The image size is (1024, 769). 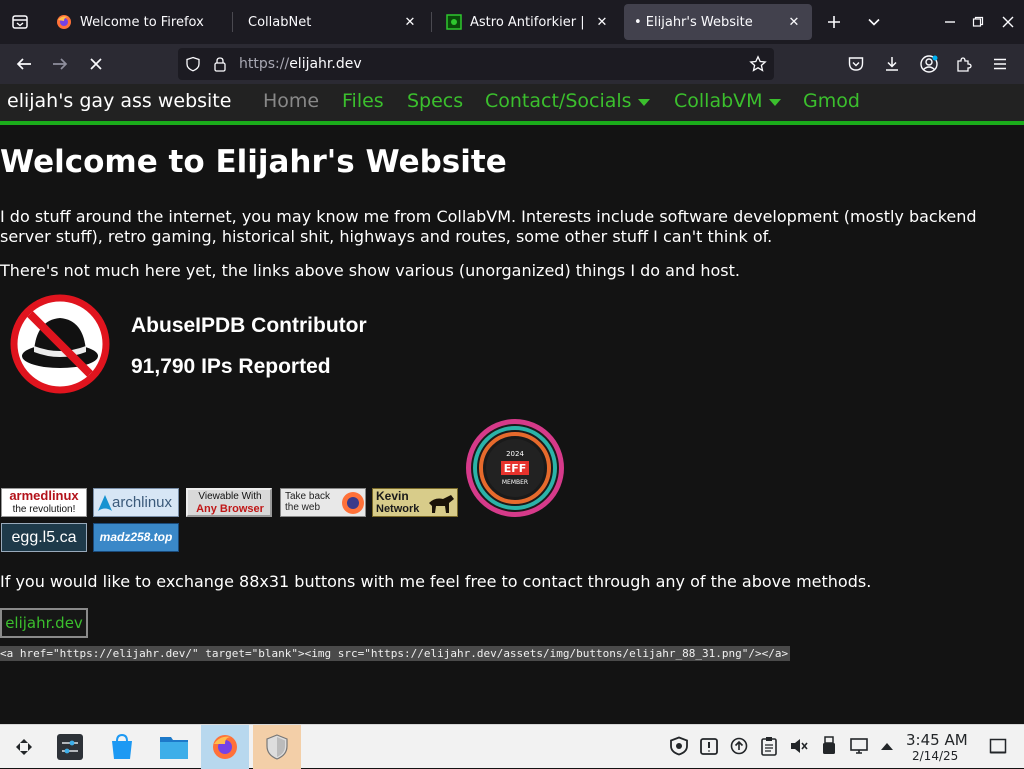 I want to click on nav-contact-socials: Contact/Socials, so click(x=567, y=101).